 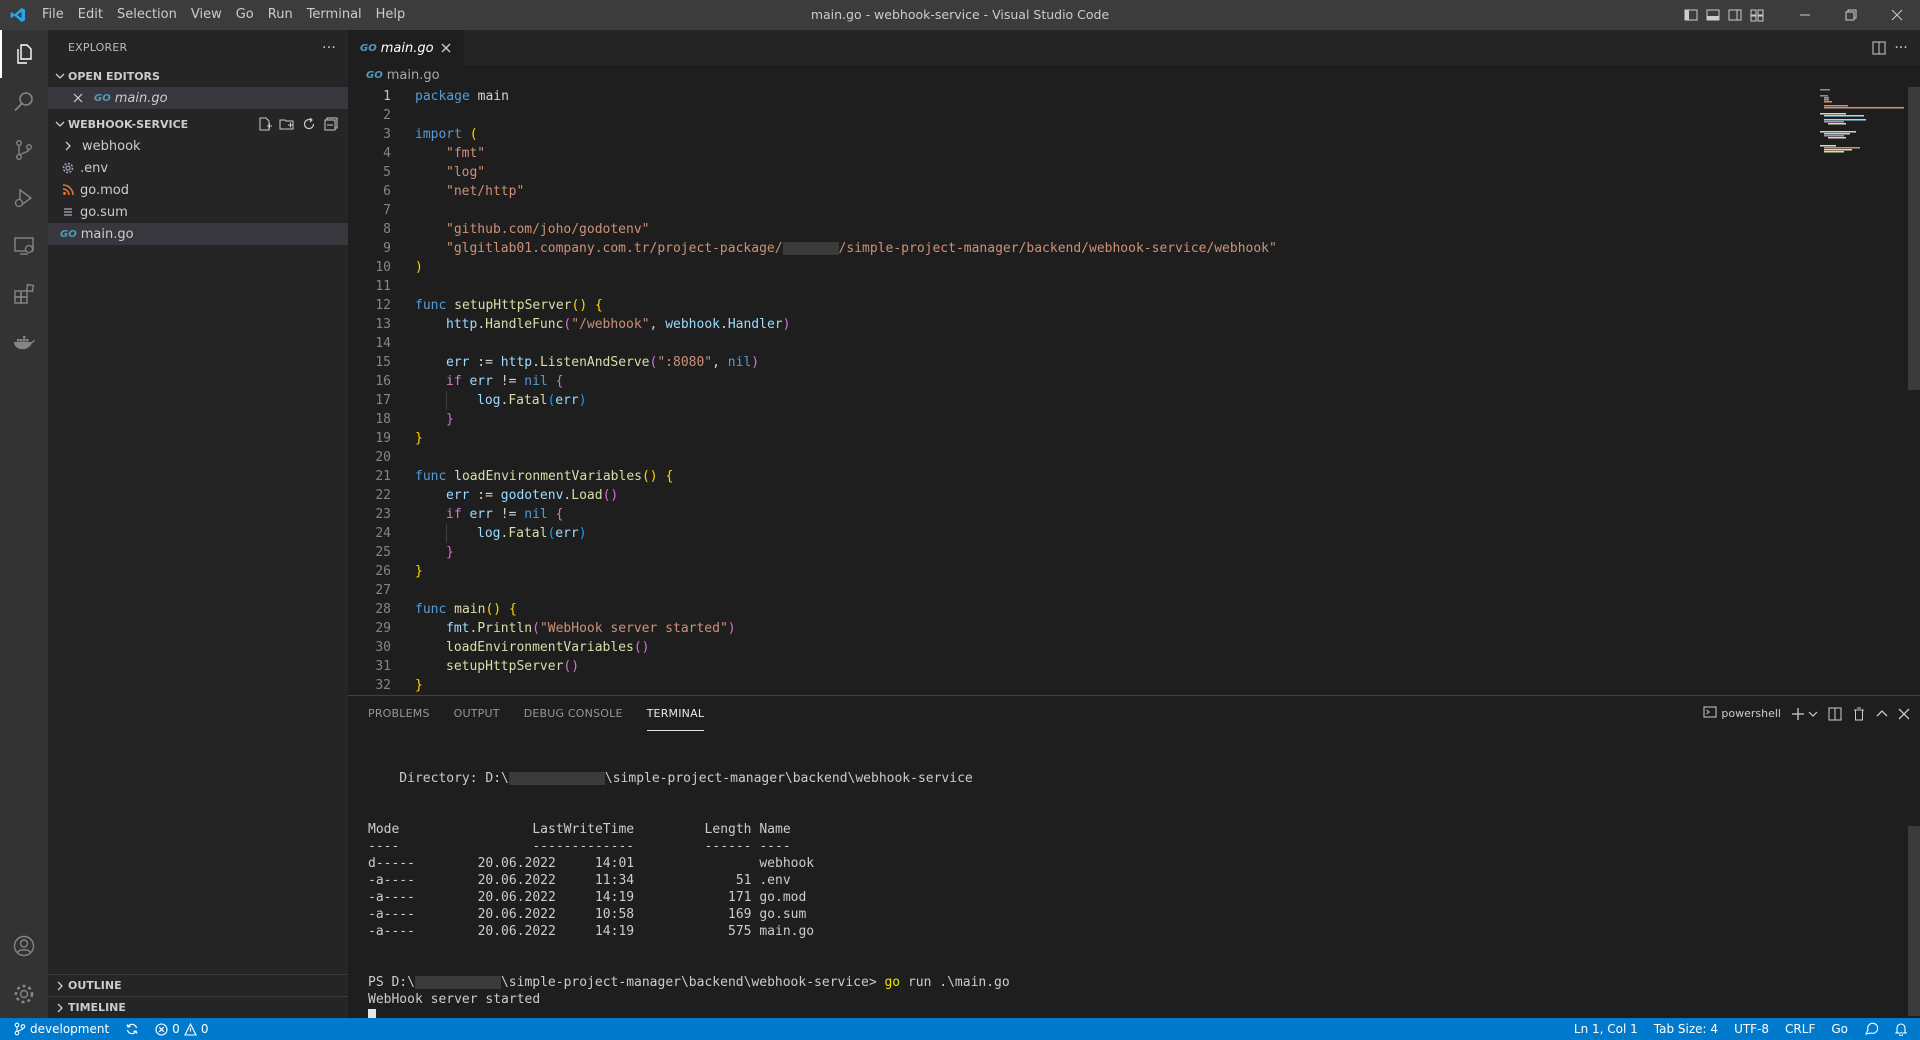 I want to click on run-debug-icon, so click(x=24, y=198).